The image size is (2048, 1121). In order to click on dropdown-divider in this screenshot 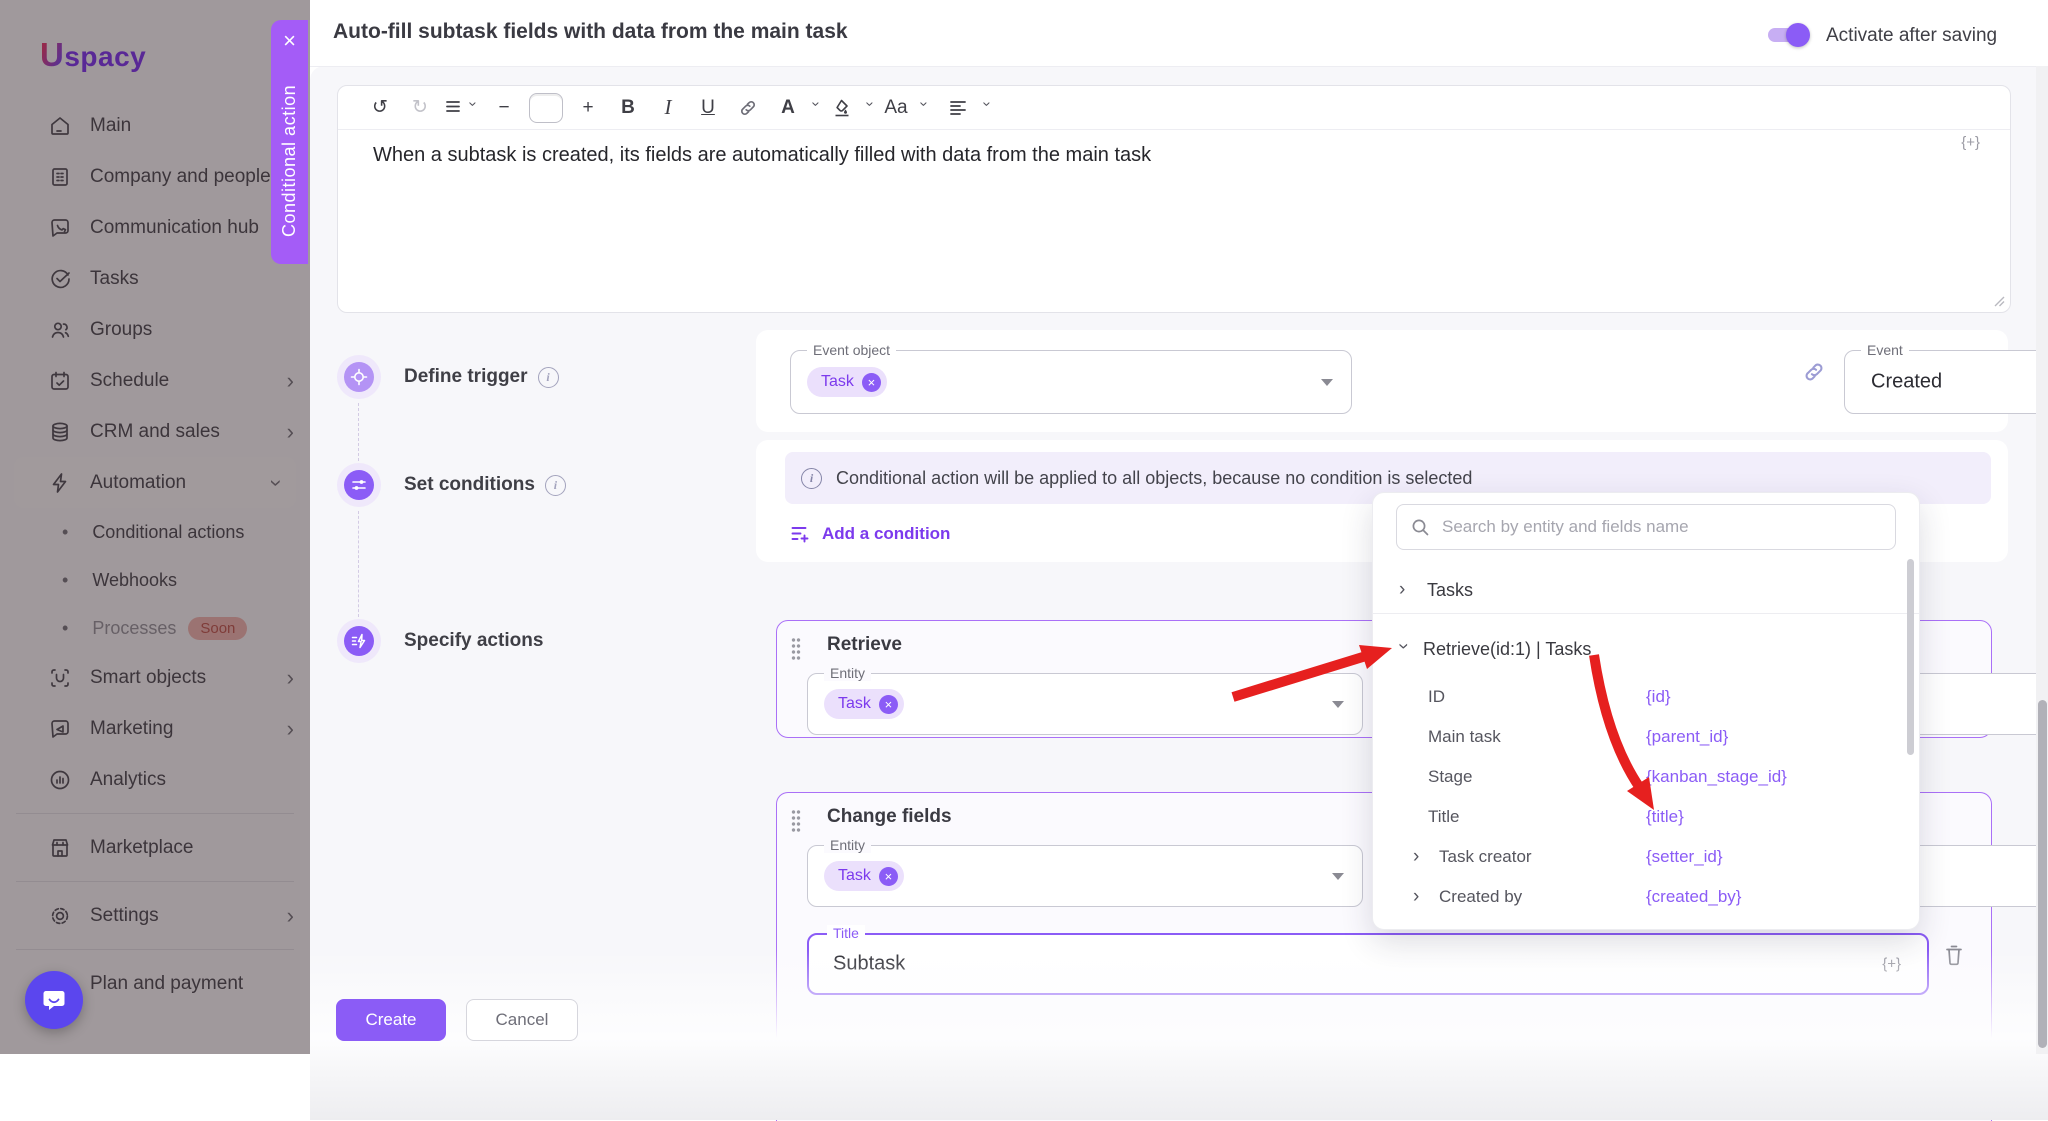, I will do `click(1646, 613)`.